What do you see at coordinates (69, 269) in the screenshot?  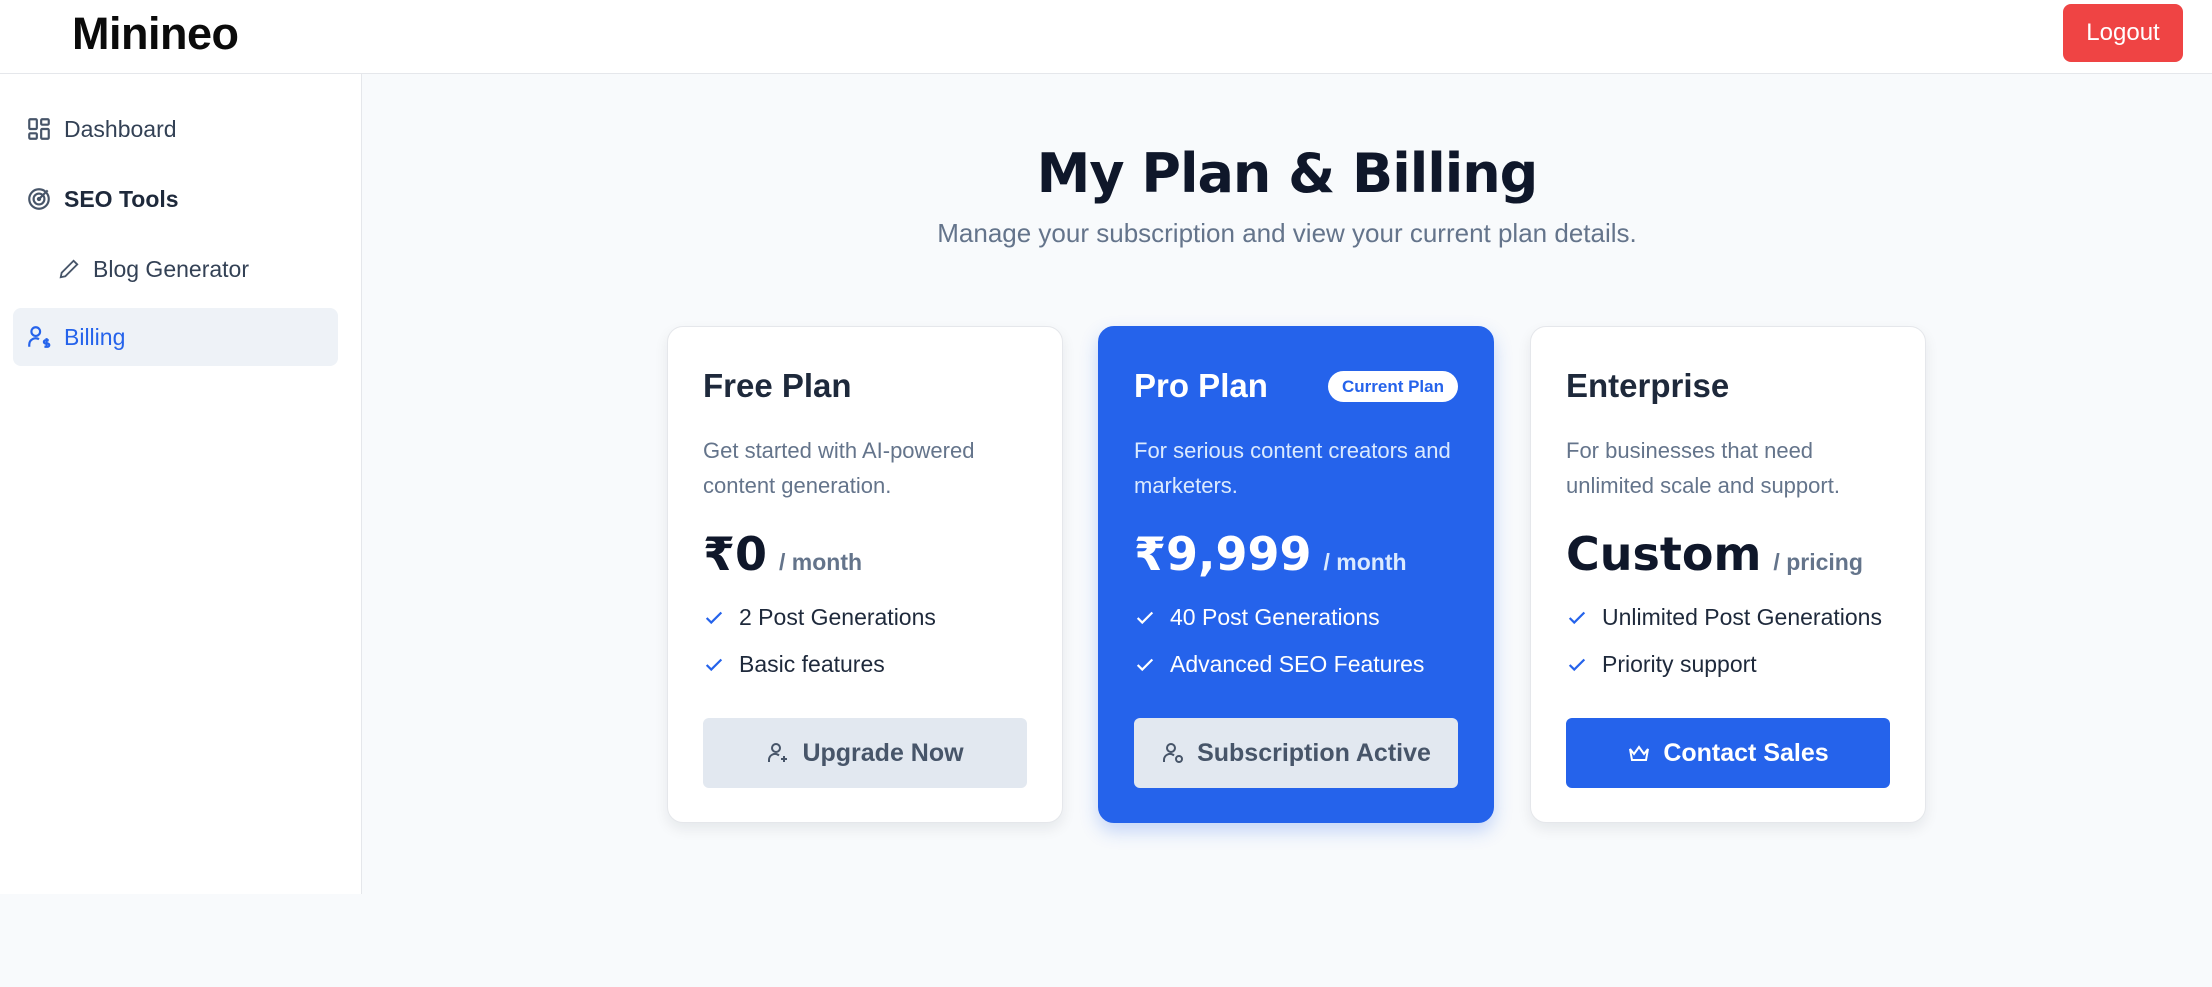 I see `pencil-icon` at bounding box center [69, 269].